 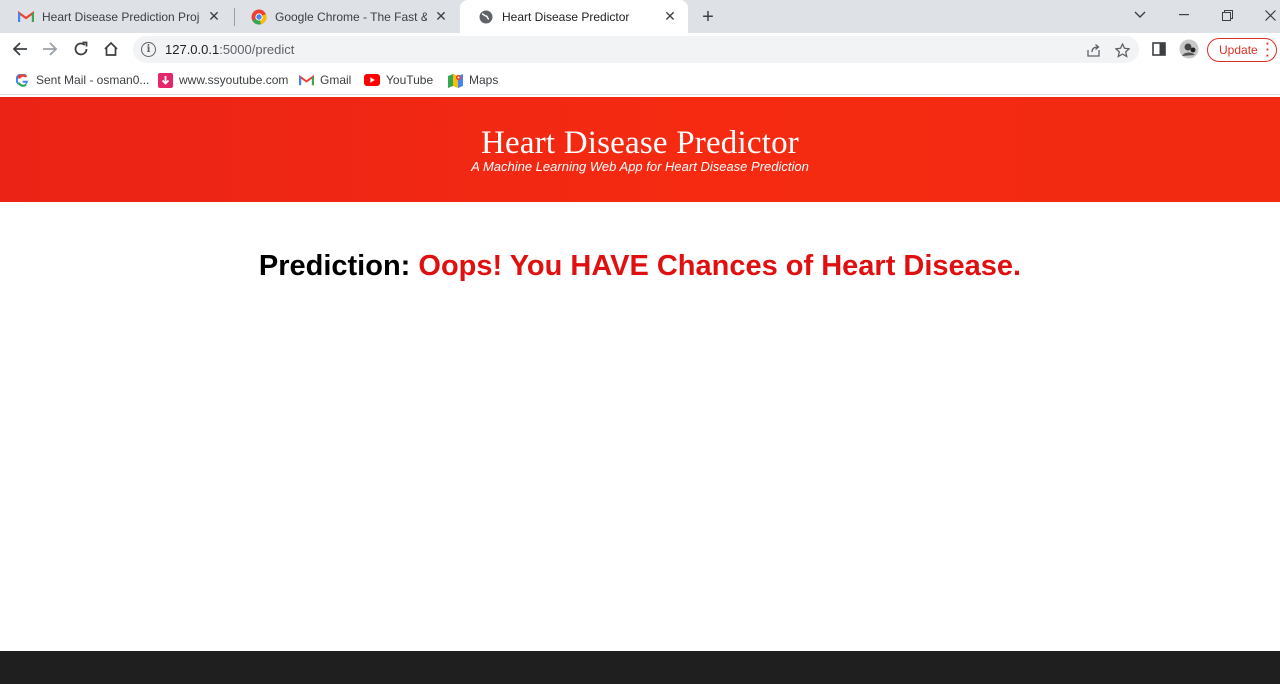 What do you see at coordinates (372, 80) in the screenshot?
I see `youtube-icon` at bounding box center [372, 80].